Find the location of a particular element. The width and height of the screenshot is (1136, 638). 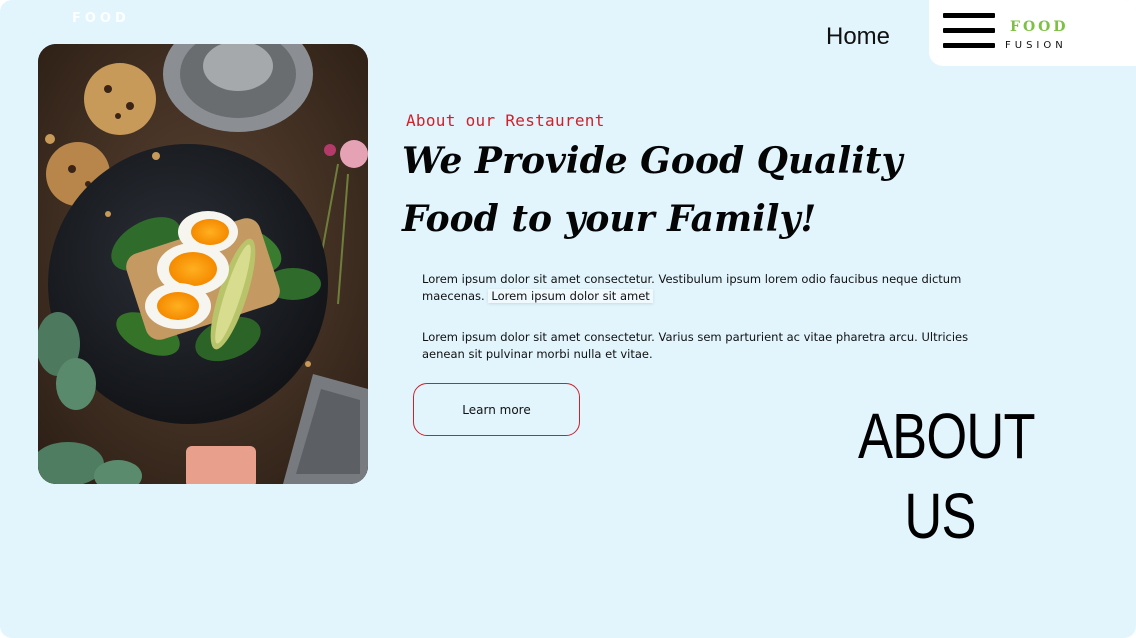

paragraph-1-highlight: Lorem ipsum dolor sit amet is located at coordinates (570, 296).